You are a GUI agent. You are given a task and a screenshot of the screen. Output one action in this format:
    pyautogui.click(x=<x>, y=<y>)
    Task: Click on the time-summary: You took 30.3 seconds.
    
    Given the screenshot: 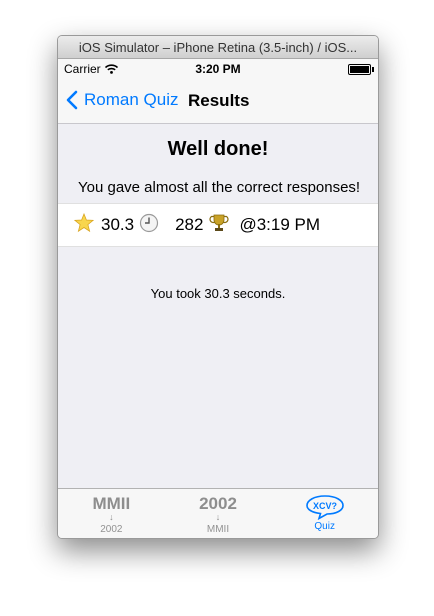 What is the action you would take?
    pyautogui.click(x=218, y=293)
    